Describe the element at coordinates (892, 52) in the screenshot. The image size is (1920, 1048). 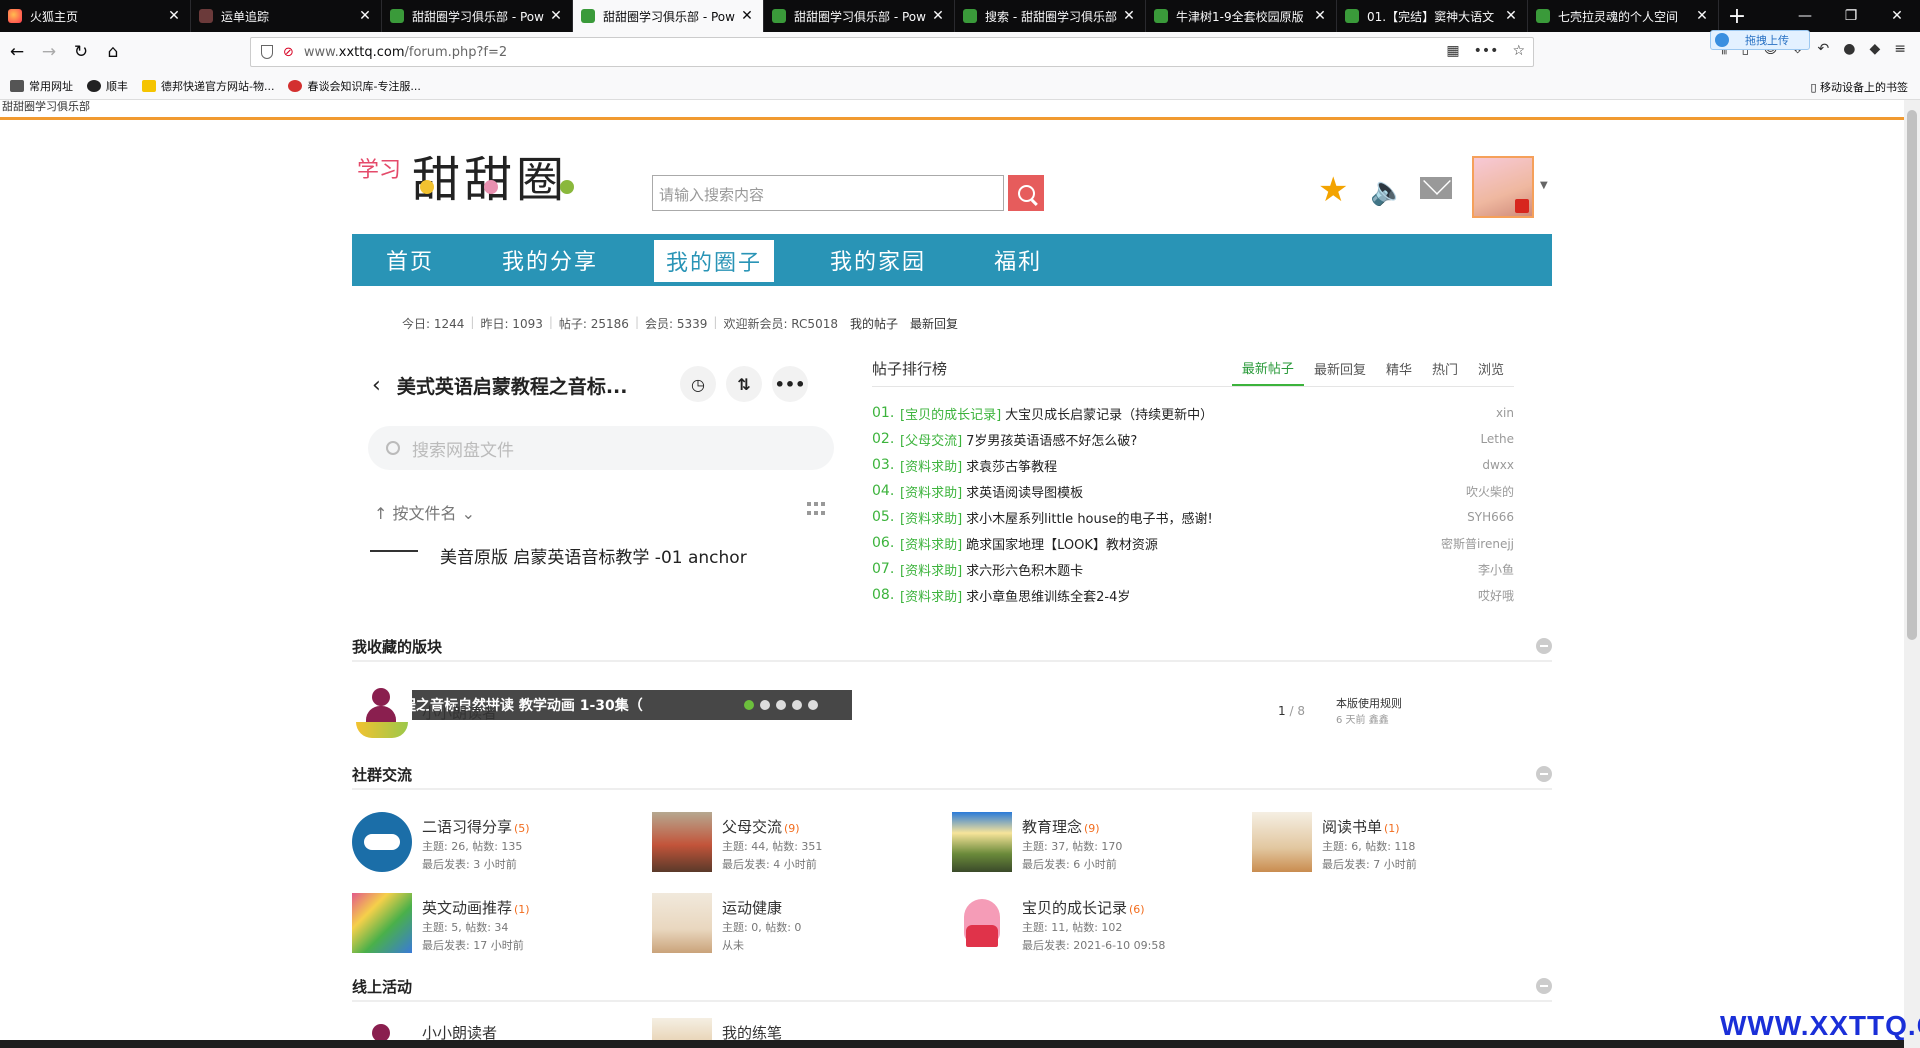
I see `url-bar: ⊘ www.xxttq.com/forum.php?f=2 ▦ ••• ☆` at that location.